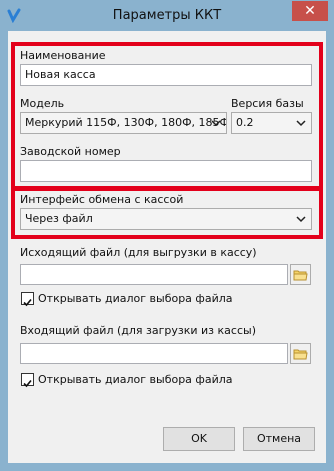 This screenshot has height=471, width=334. Describe the element at coordinates (166, 75) in the screenshot. I see `name-input: Новая касса` at that location.